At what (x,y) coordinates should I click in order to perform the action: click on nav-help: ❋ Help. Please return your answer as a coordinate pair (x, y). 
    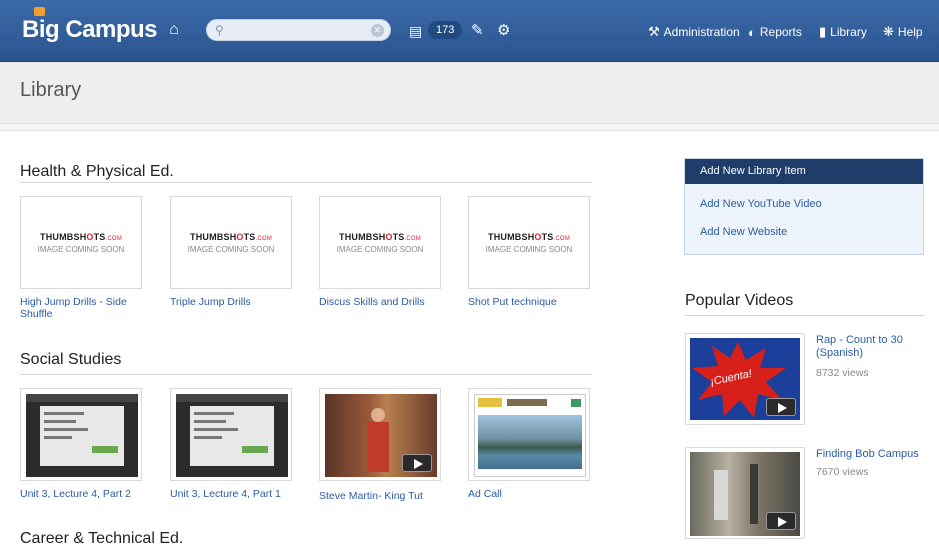
    Looking at the image, I should click on (903, 32).